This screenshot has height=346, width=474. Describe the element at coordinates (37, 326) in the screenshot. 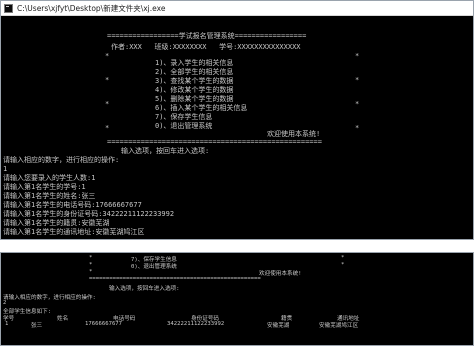

I see `table-cell-name: 张三` at that location.